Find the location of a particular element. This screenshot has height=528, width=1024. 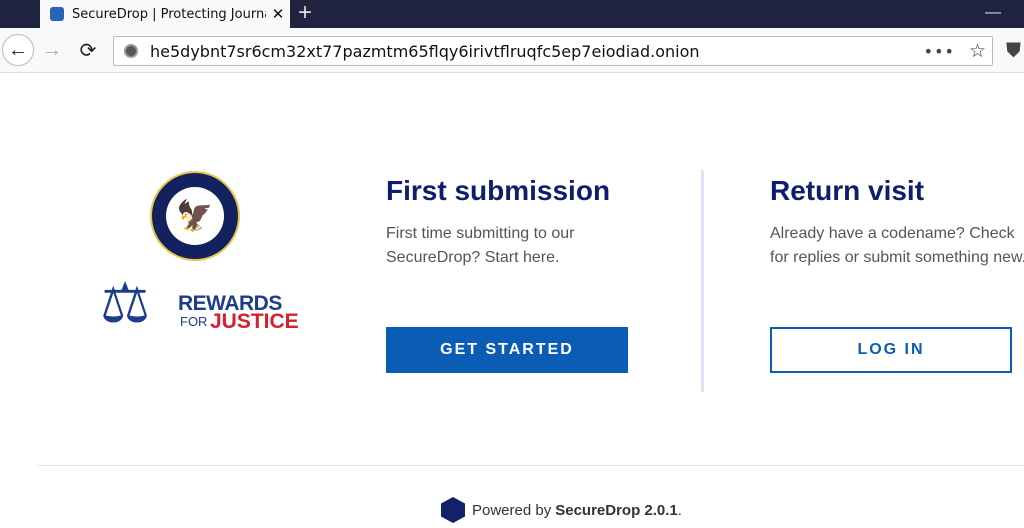

return-visit-line2: for replies or submit something new. is located at coordinates (897, 257).